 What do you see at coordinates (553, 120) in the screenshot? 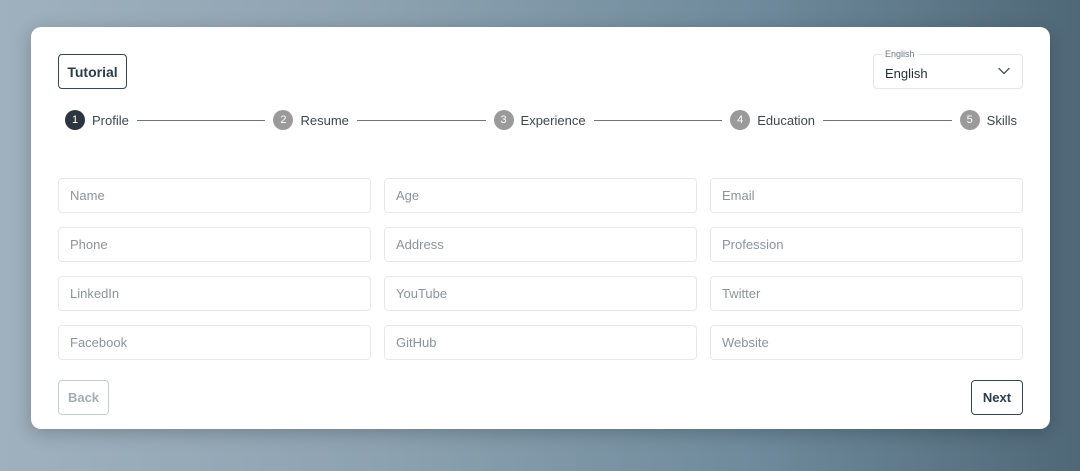
I see `step-label: Experience` at bounding box center [553, 120].